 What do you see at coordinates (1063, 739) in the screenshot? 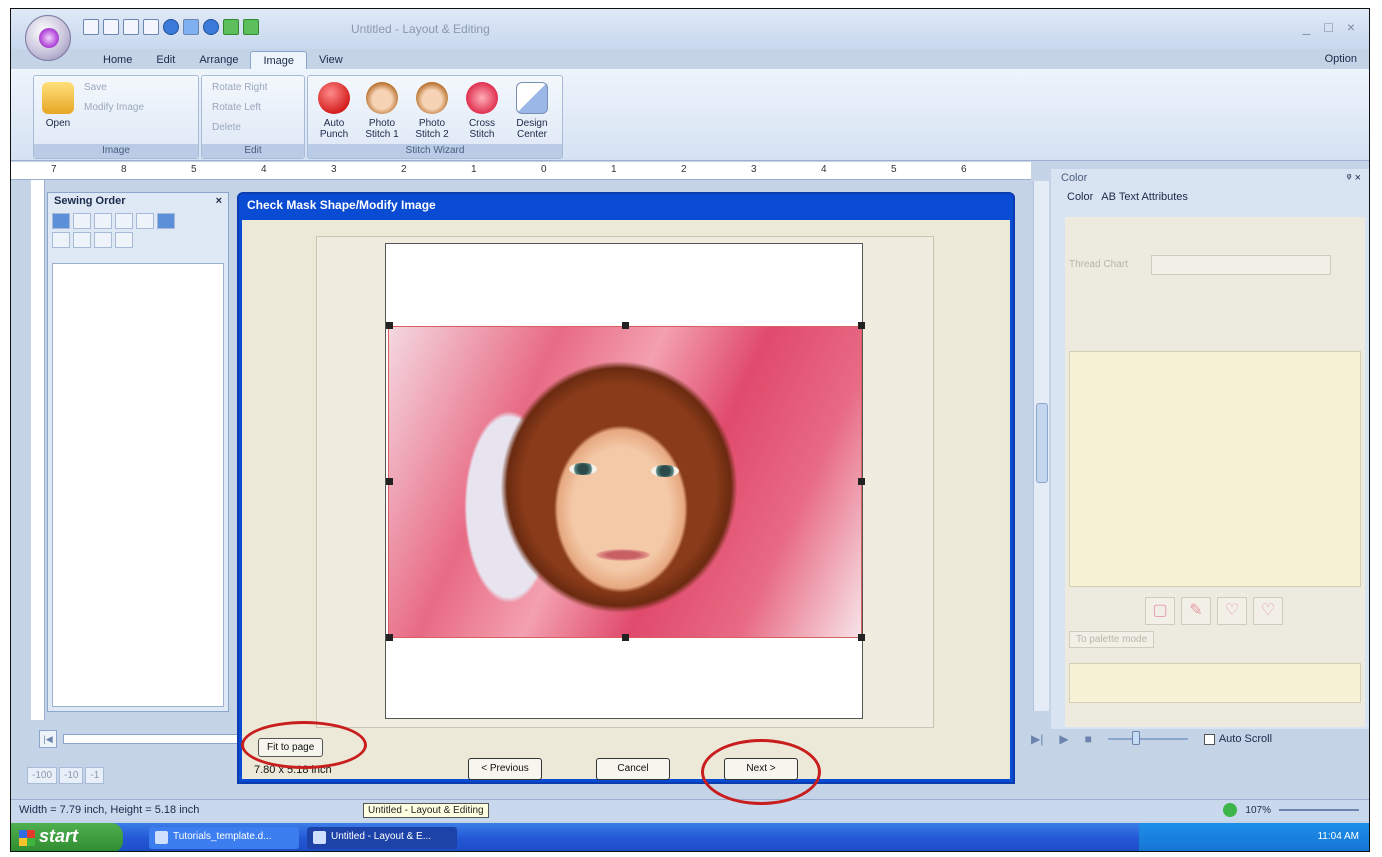
I see `play-icon: ▶` at bounding box center [1063, 739].